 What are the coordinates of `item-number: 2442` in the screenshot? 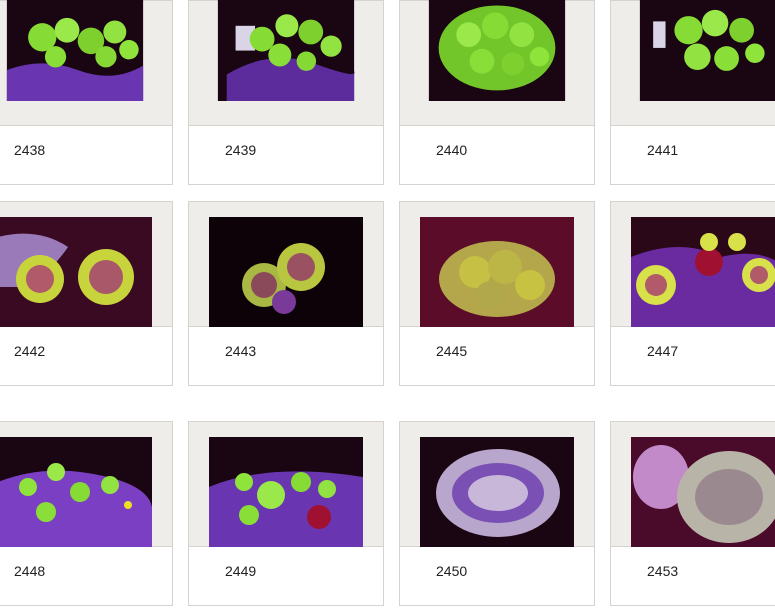 It's located at (29, 351).